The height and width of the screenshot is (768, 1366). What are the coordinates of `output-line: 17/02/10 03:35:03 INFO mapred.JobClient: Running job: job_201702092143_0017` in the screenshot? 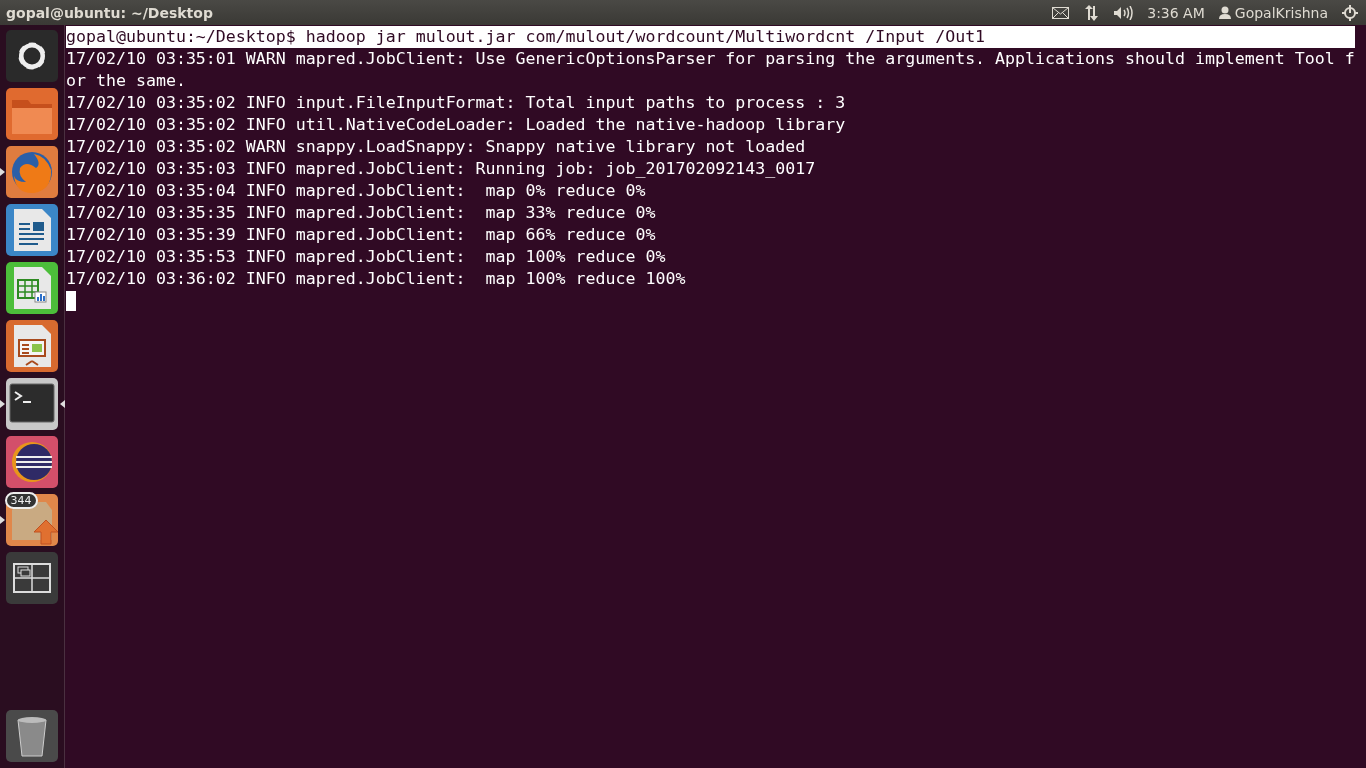 It's located at (441, 169).